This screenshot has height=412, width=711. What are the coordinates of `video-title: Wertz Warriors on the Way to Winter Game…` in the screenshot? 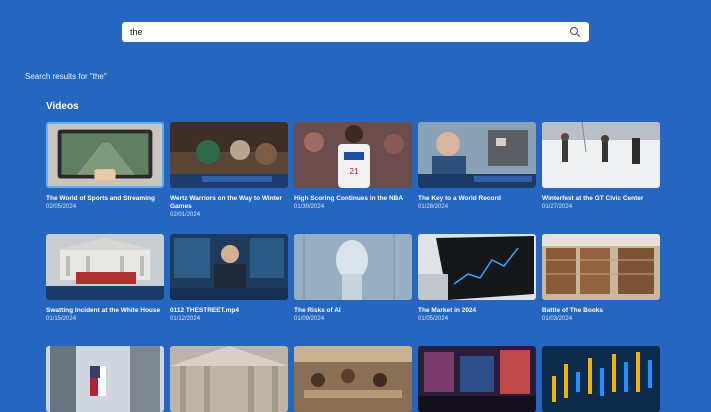 It's located at (226, 202).